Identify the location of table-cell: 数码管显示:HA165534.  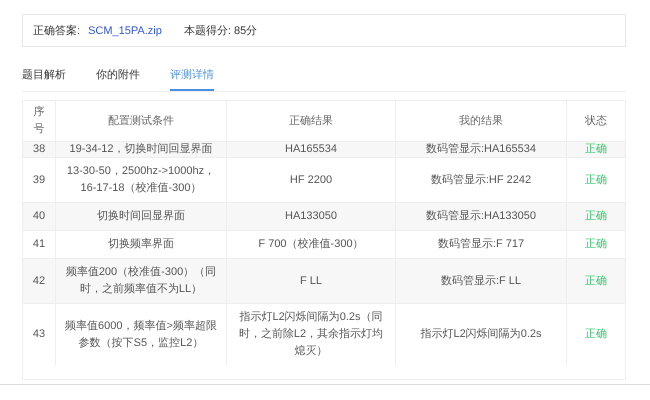
(481, 150).